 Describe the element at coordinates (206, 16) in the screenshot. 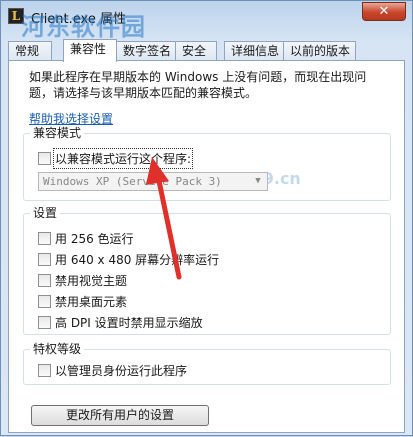

I see `title-bar: L Client.exe 属性 ✕` at that location.